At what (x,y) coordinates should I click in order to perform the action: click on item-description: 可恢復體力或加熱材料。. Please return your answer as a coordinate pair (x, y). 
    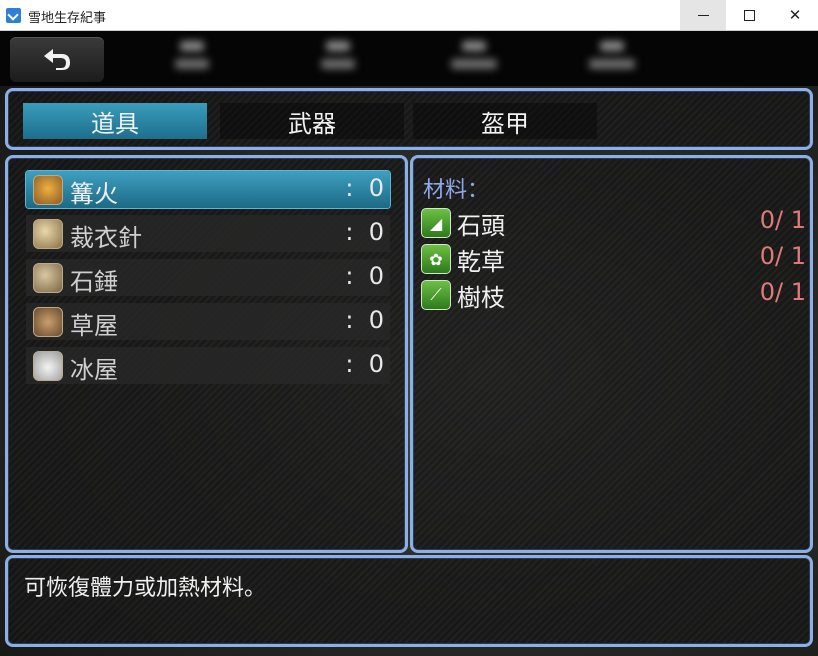
    Looking at the image, I should click on (145, 588).